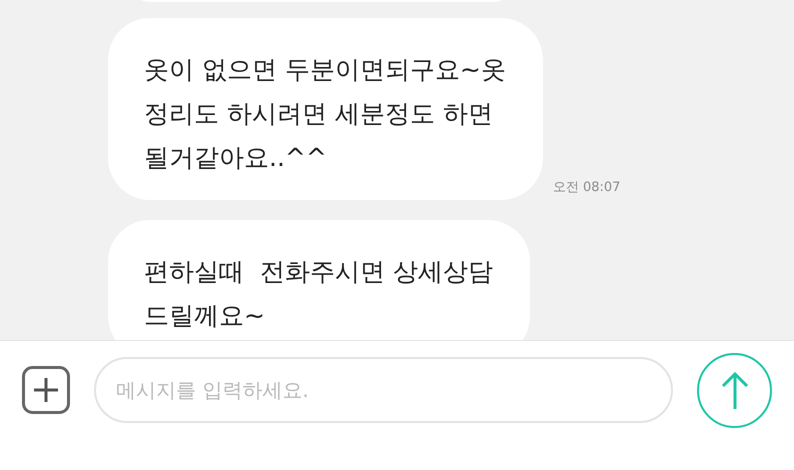  I want to click on add-icon, so click(46, 390).